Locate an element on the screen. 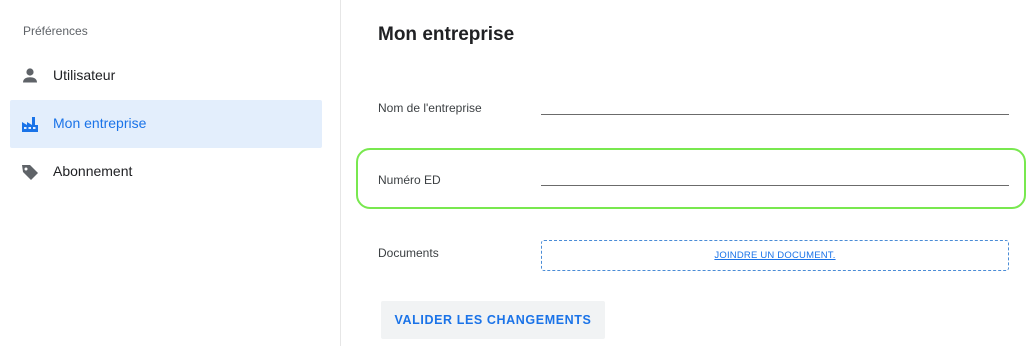 The width and height of the screenshot is (1030, 346). page-title: Mon entreprise is located at coordinates (446, 34).